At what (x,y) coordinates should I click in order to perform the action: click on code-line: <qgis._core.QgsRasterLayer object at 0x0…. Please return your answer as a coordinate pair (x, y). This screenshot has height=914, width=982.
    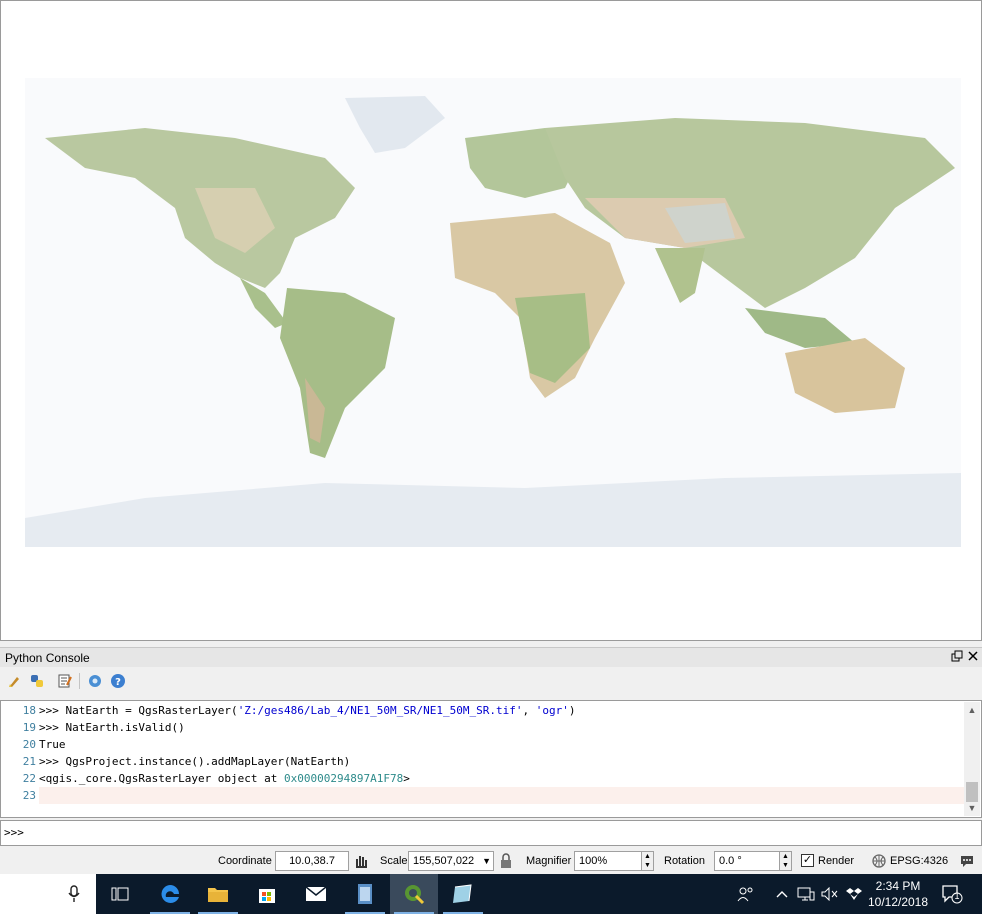
    Looking at the image, I should click on (502, 778).